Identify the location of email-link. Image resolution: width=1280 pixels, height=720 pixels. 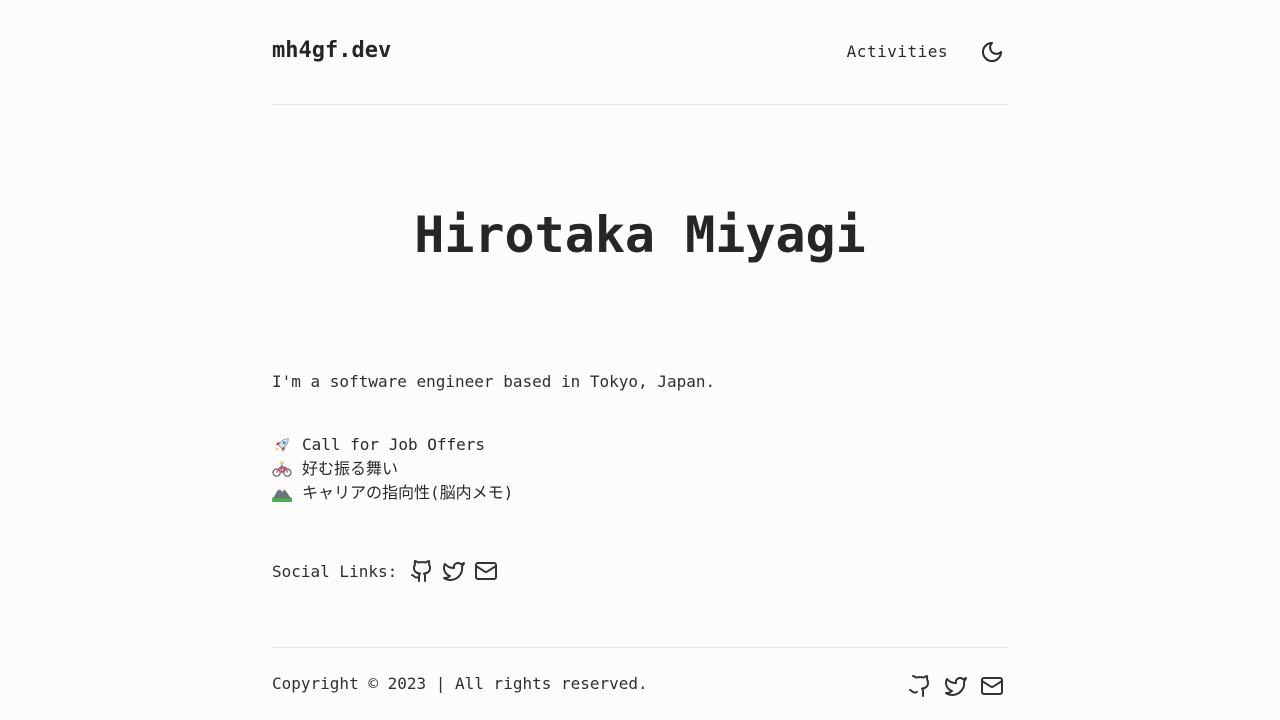
(486, 571).